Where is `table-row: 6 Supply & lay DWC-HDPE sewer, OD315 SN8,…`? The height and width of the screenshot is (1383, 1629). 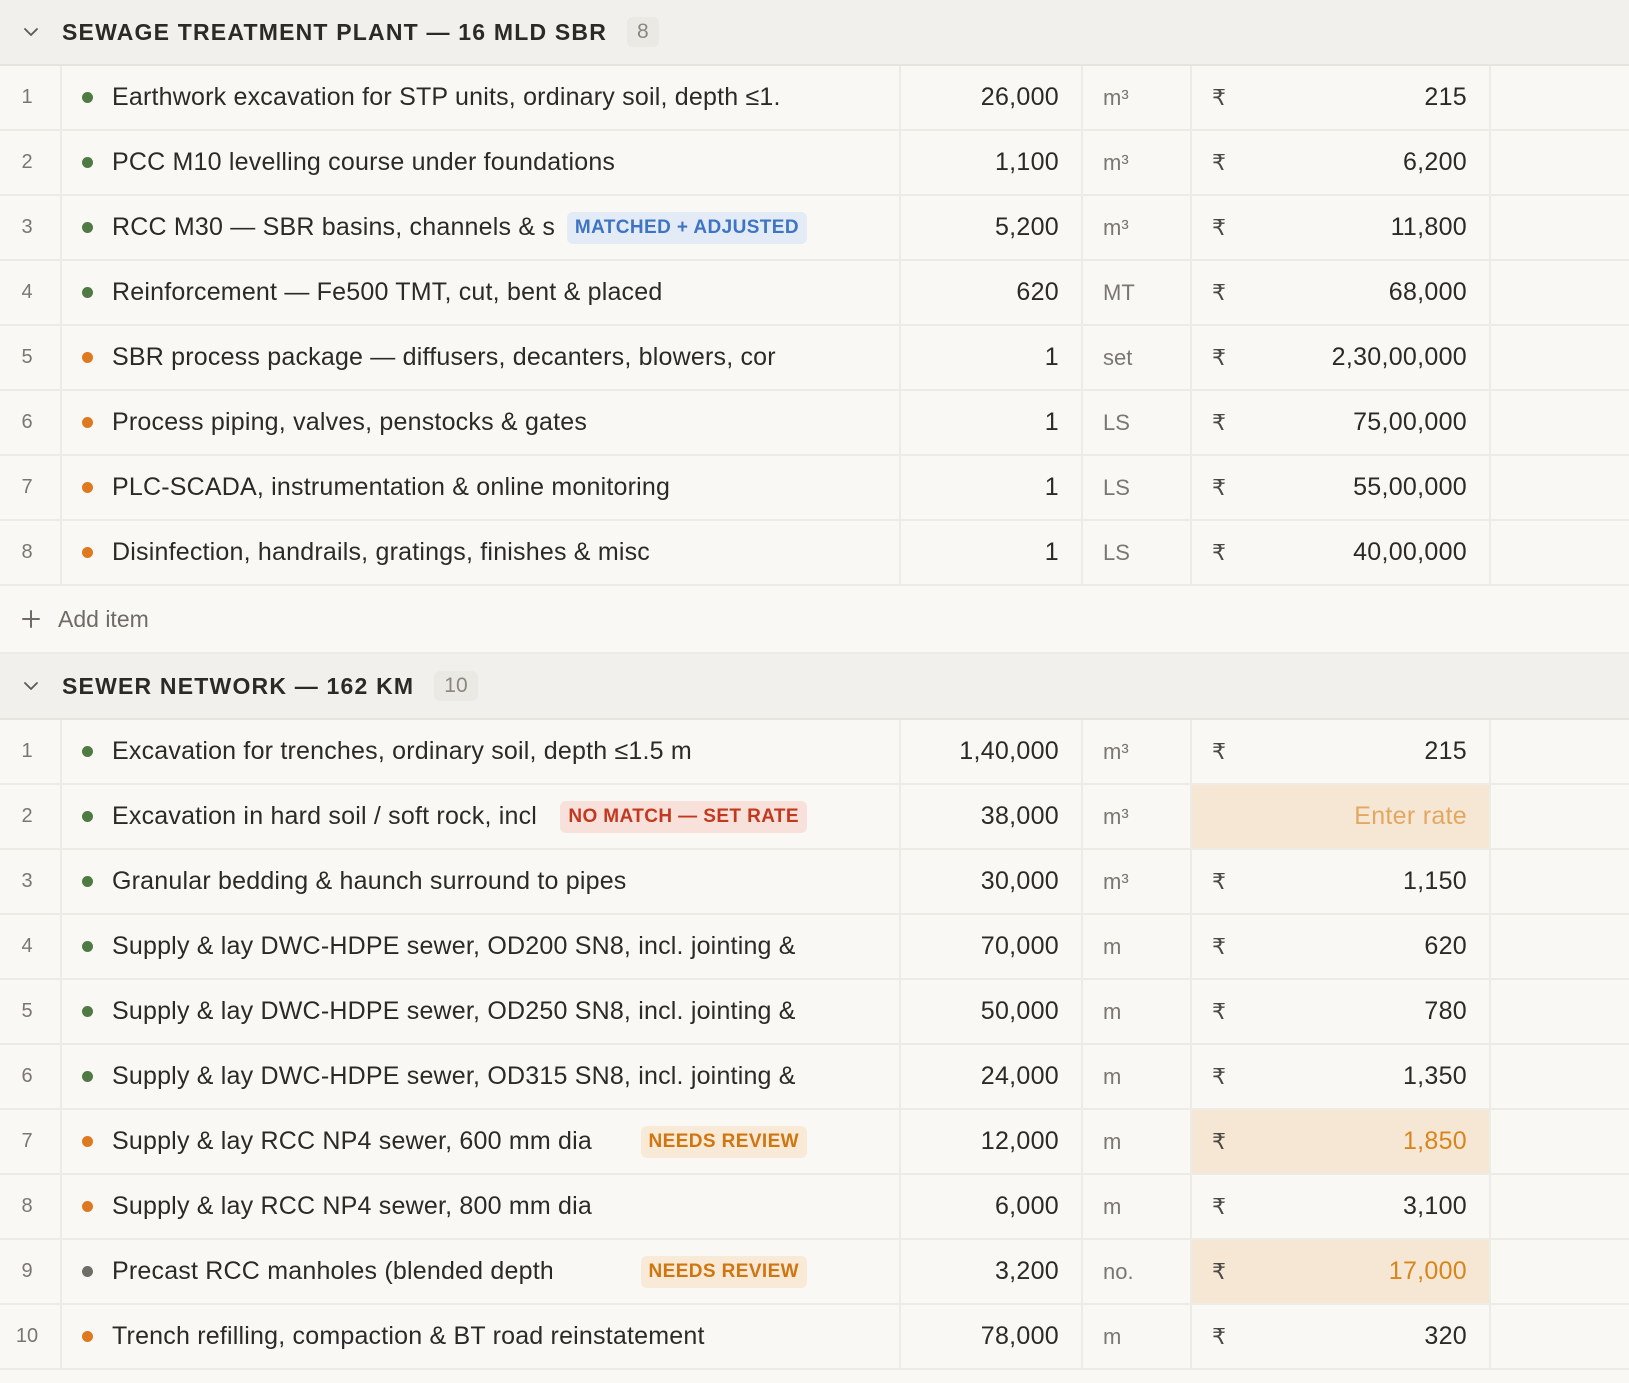
table-row: 6 Supply & lay DWC-HDPE sewer, OD315 SN8,… is located at coordinates (814, 1077).